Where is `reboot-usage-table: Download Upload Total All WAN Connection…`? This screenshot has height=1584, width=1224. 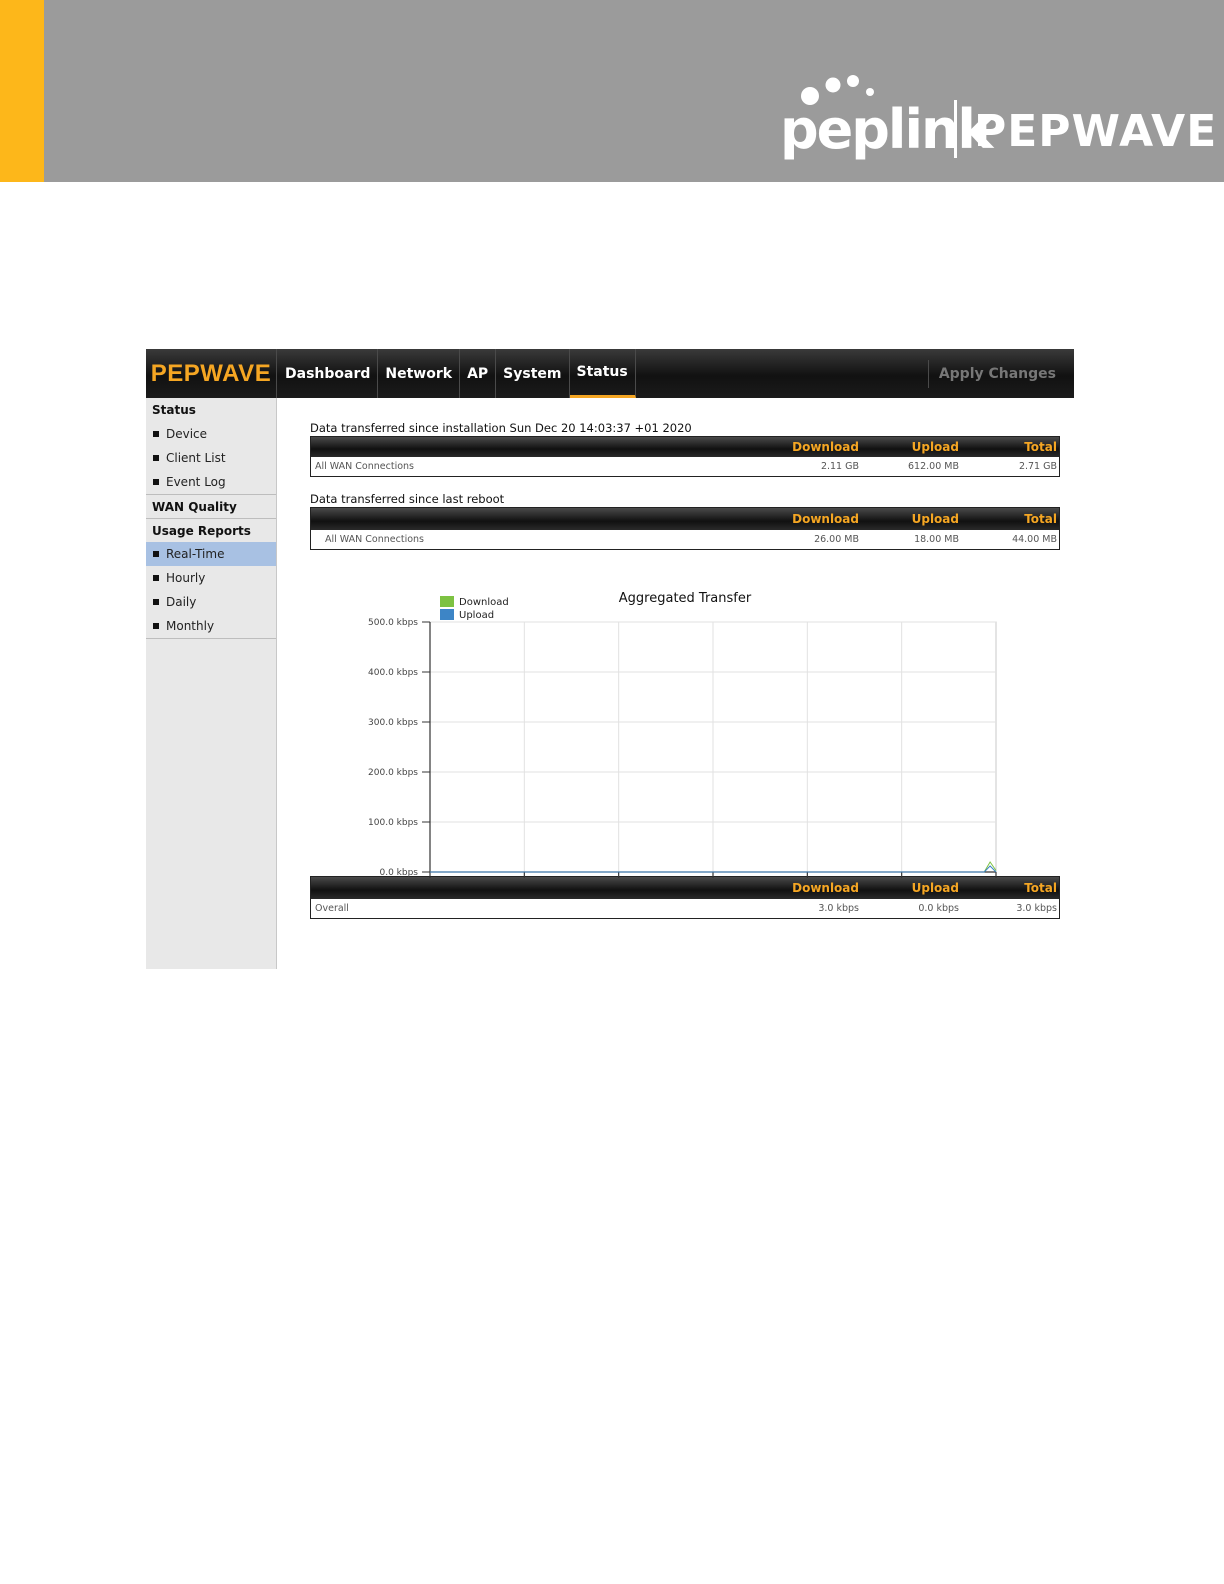 reboot-usage-table: Download Upload Total All WAN Connection… is located at coordinates (685, 528).